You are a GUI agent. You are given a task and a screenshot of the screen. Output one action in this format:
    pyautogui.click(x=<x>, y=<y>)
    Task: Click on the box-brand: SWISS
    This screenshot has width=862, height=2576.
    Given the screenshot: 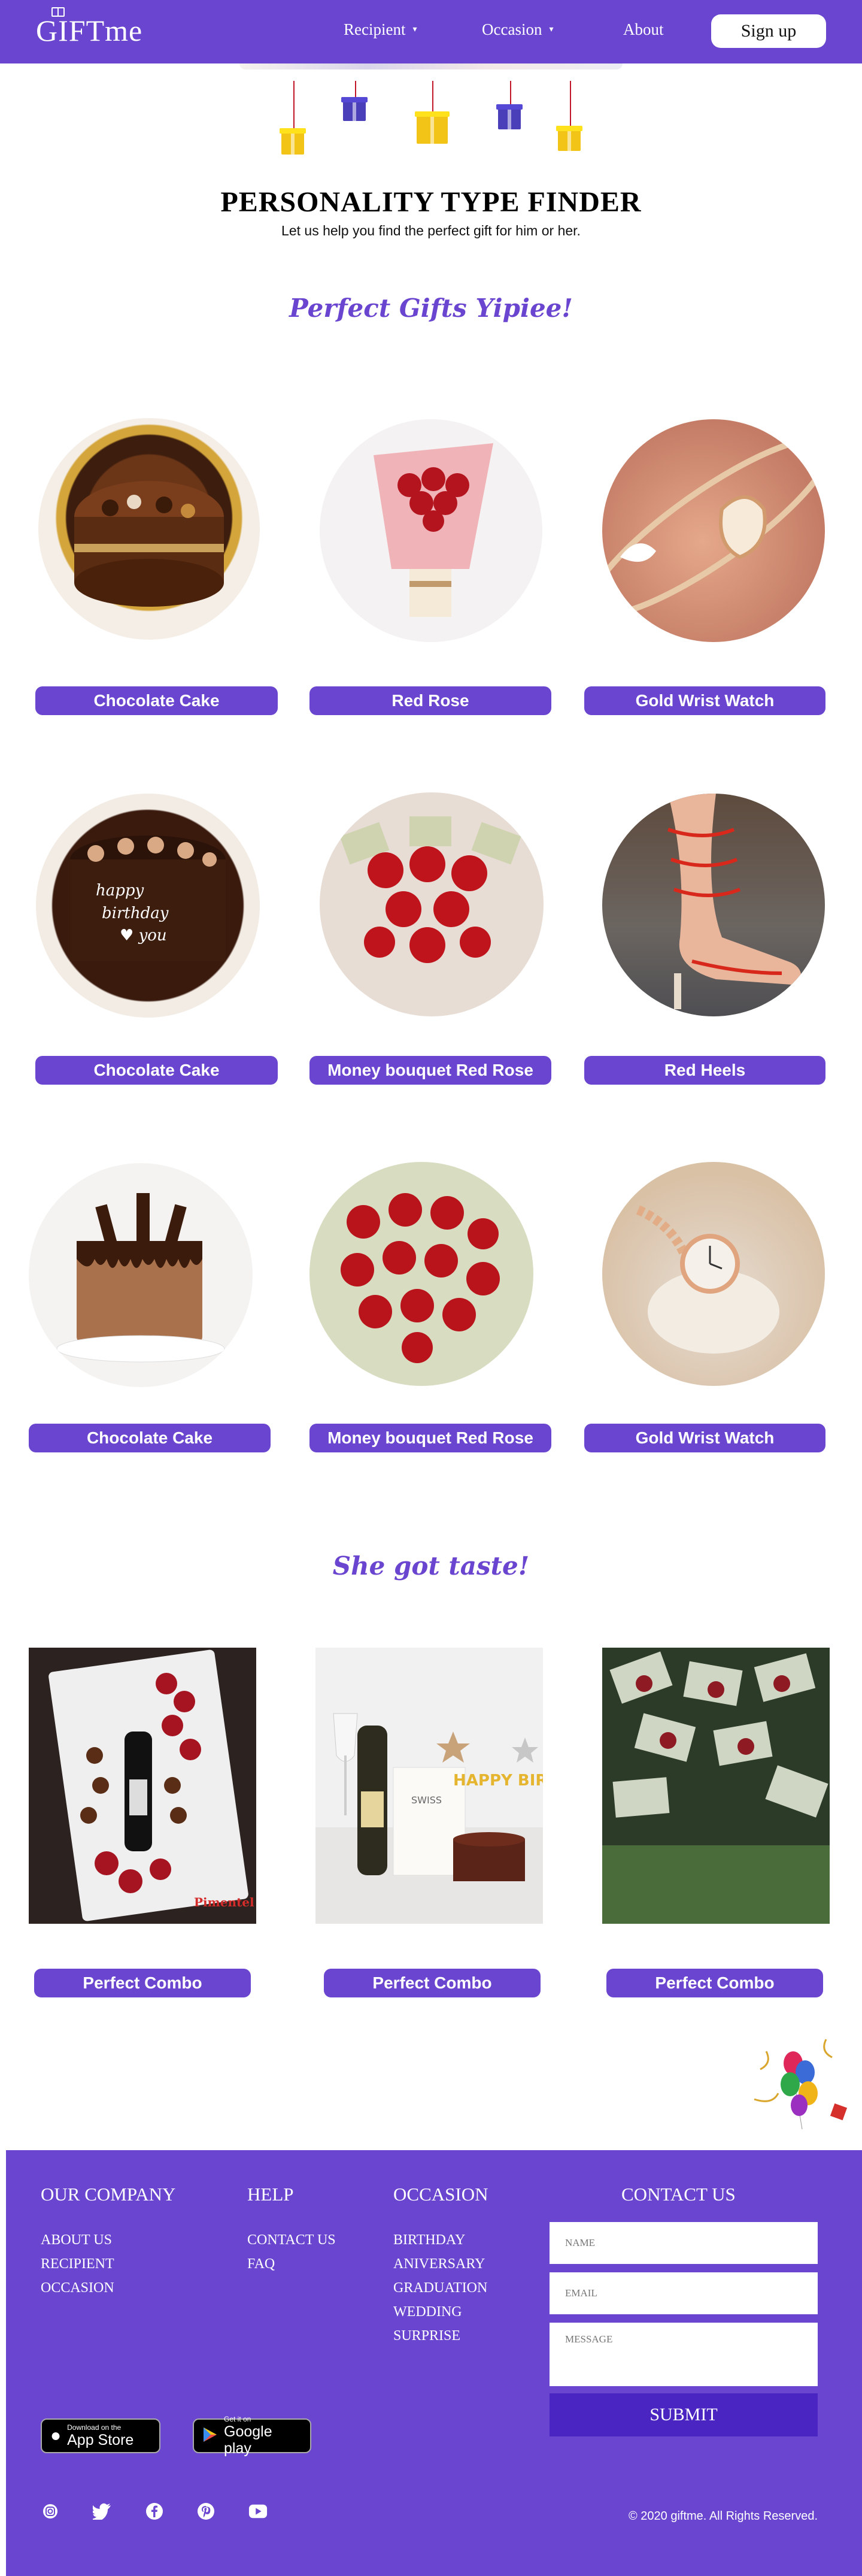 What is the action you would take?
    pyautogui.click(x=426, y=1800)
    